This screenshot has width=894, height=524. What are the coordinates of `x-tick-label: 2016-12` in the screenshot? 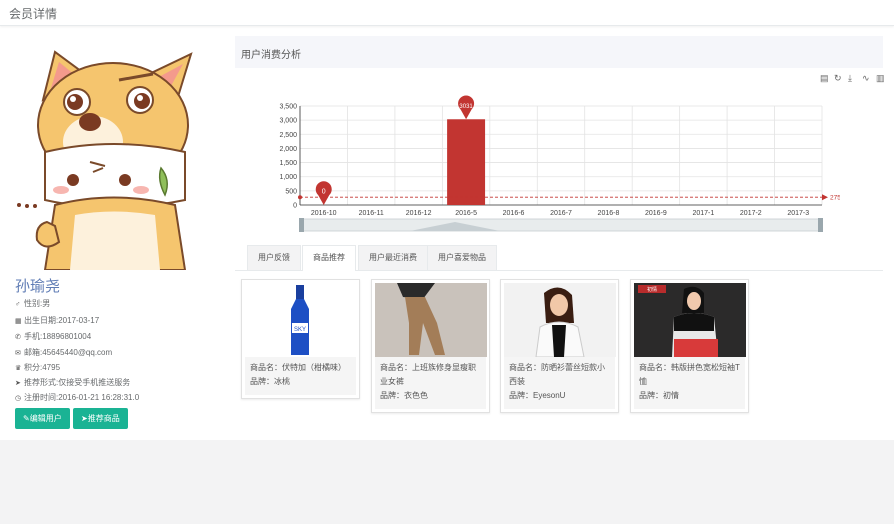 It's located at (419, 213).